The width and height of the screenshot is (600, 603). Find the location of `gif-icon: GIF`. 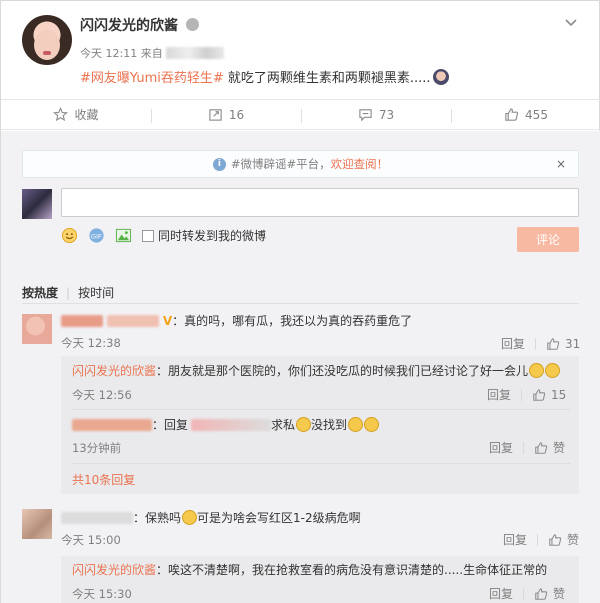

gif-icon: GIF is located at coordinates (96, 235).